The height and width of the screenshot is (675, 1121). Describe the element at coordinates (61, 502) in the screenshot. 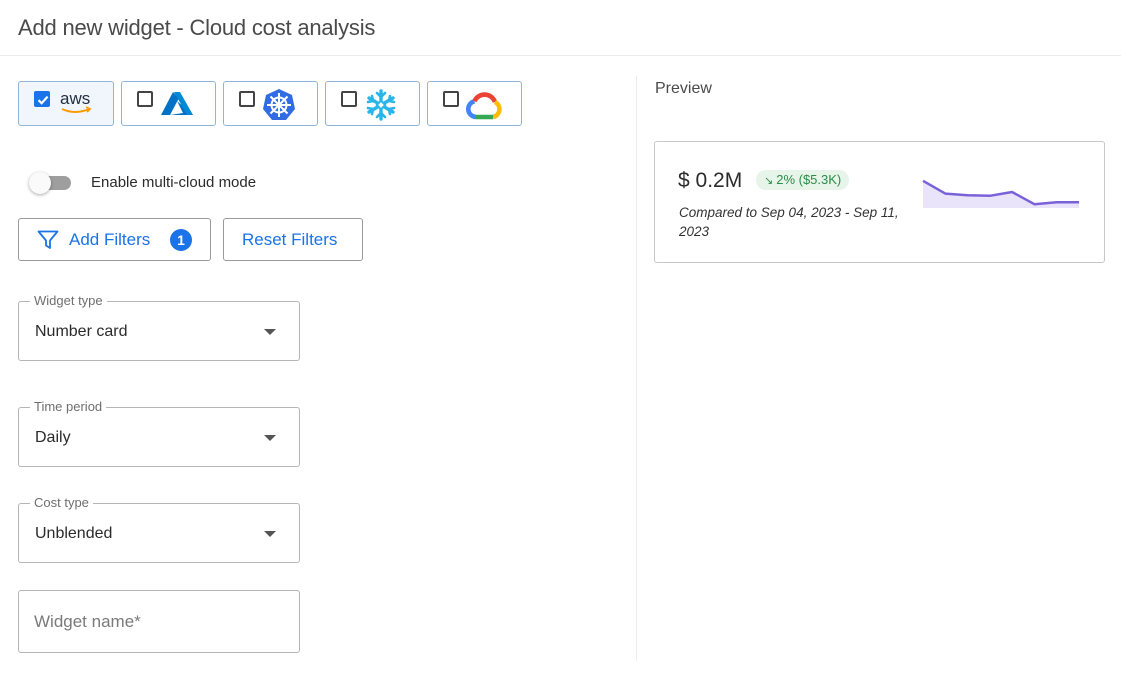

I see `cost-type-label: Cost type` at that location.